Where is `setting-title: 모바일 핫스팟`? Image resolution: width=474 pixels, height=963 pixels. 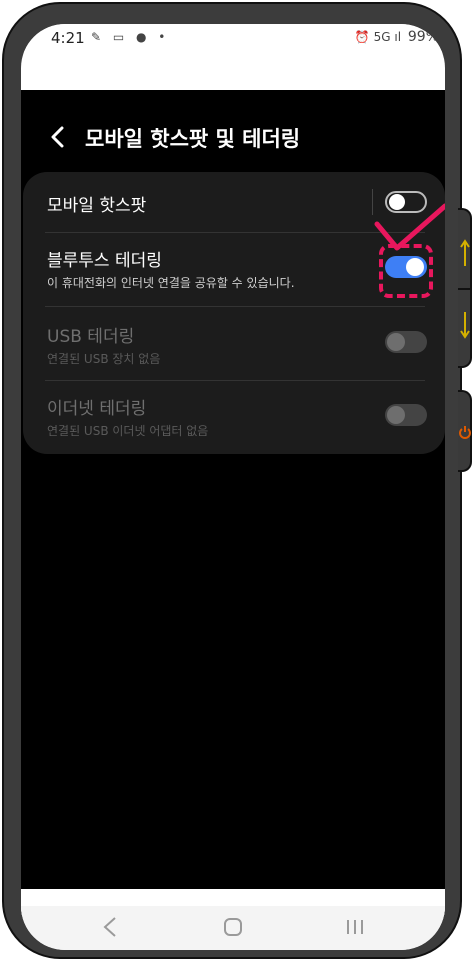
setting-title: 모바일 핫스팟 is located at coordinates (97, 206).